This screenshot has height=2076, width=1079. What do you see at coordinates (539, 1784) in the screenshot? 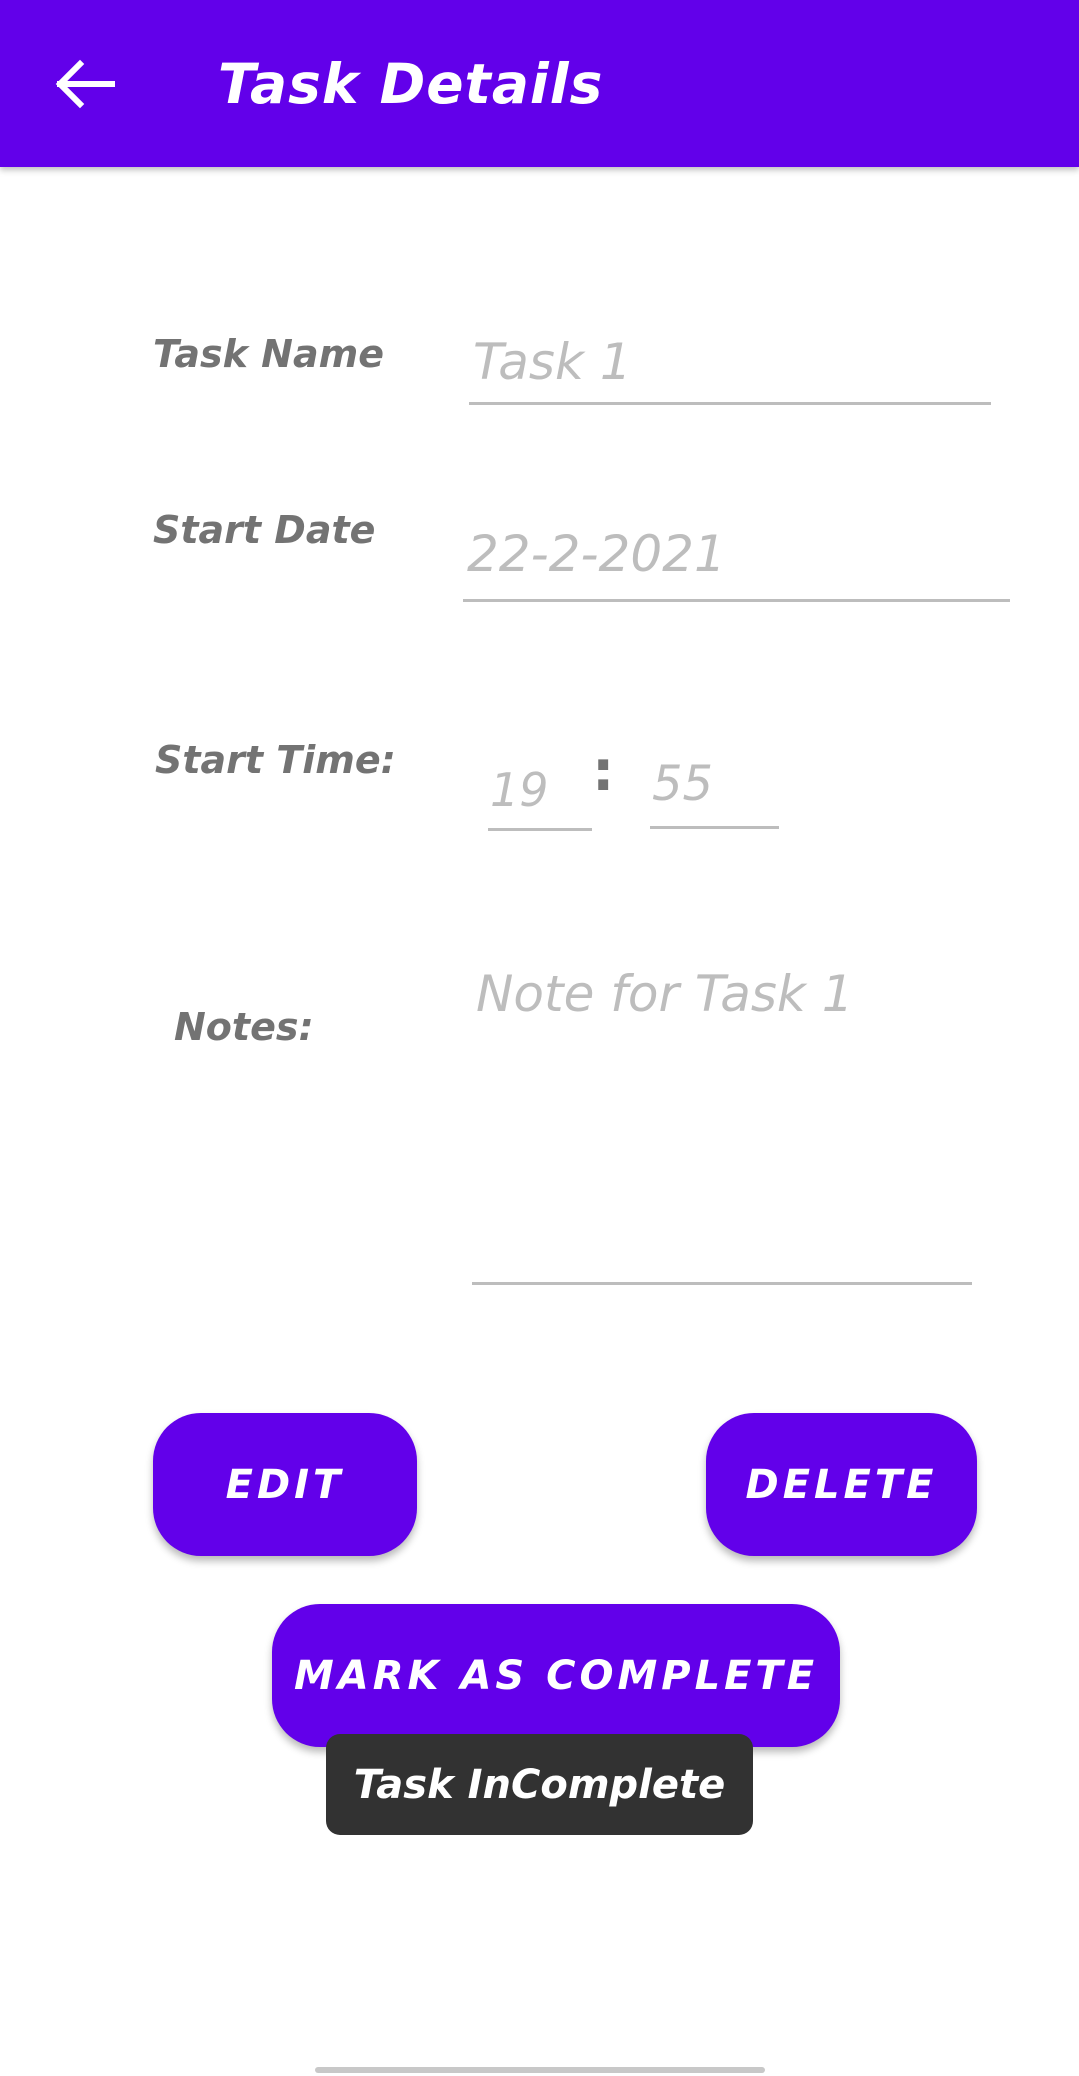
I see `status-toast: Task InComplete` at bounding box center [539, 1784].